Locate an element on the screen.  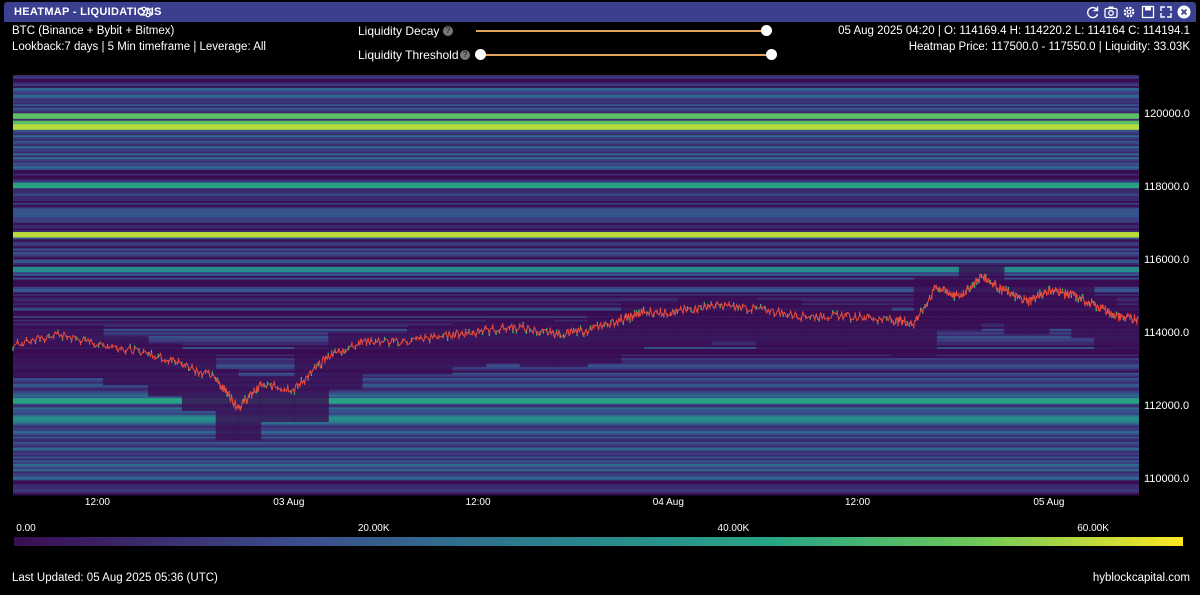
window-titlebar: HEATMAP - LIQUIDATIONS is located at coordinates (600, 12).